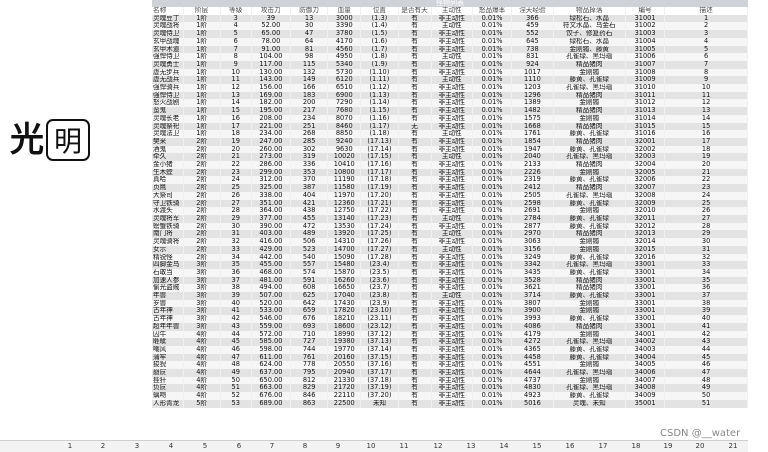 Image resolution: width=768 pixels, height=452 pixels. What do you see at coordinates (344, 18) in the screenshot?
I see `table-cell: 3000` at bounding box center [344, 18].